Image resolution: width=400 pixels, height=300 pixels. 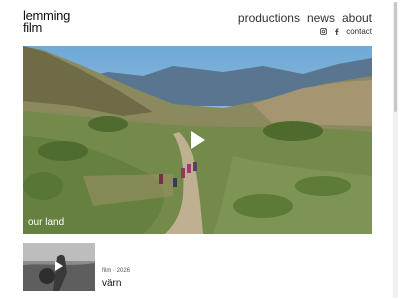 What do you see at coordinates (305, 18) in the screenshot?
I see `main-nav: productions news about` at bounding box center [305, 18].